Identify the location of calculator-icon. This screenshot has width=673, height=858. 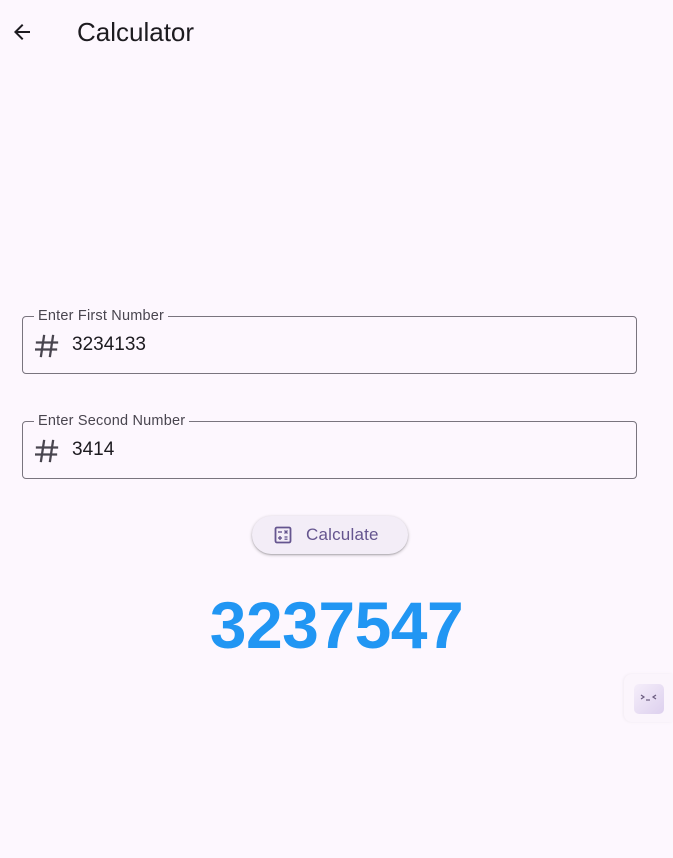
(283, 535).